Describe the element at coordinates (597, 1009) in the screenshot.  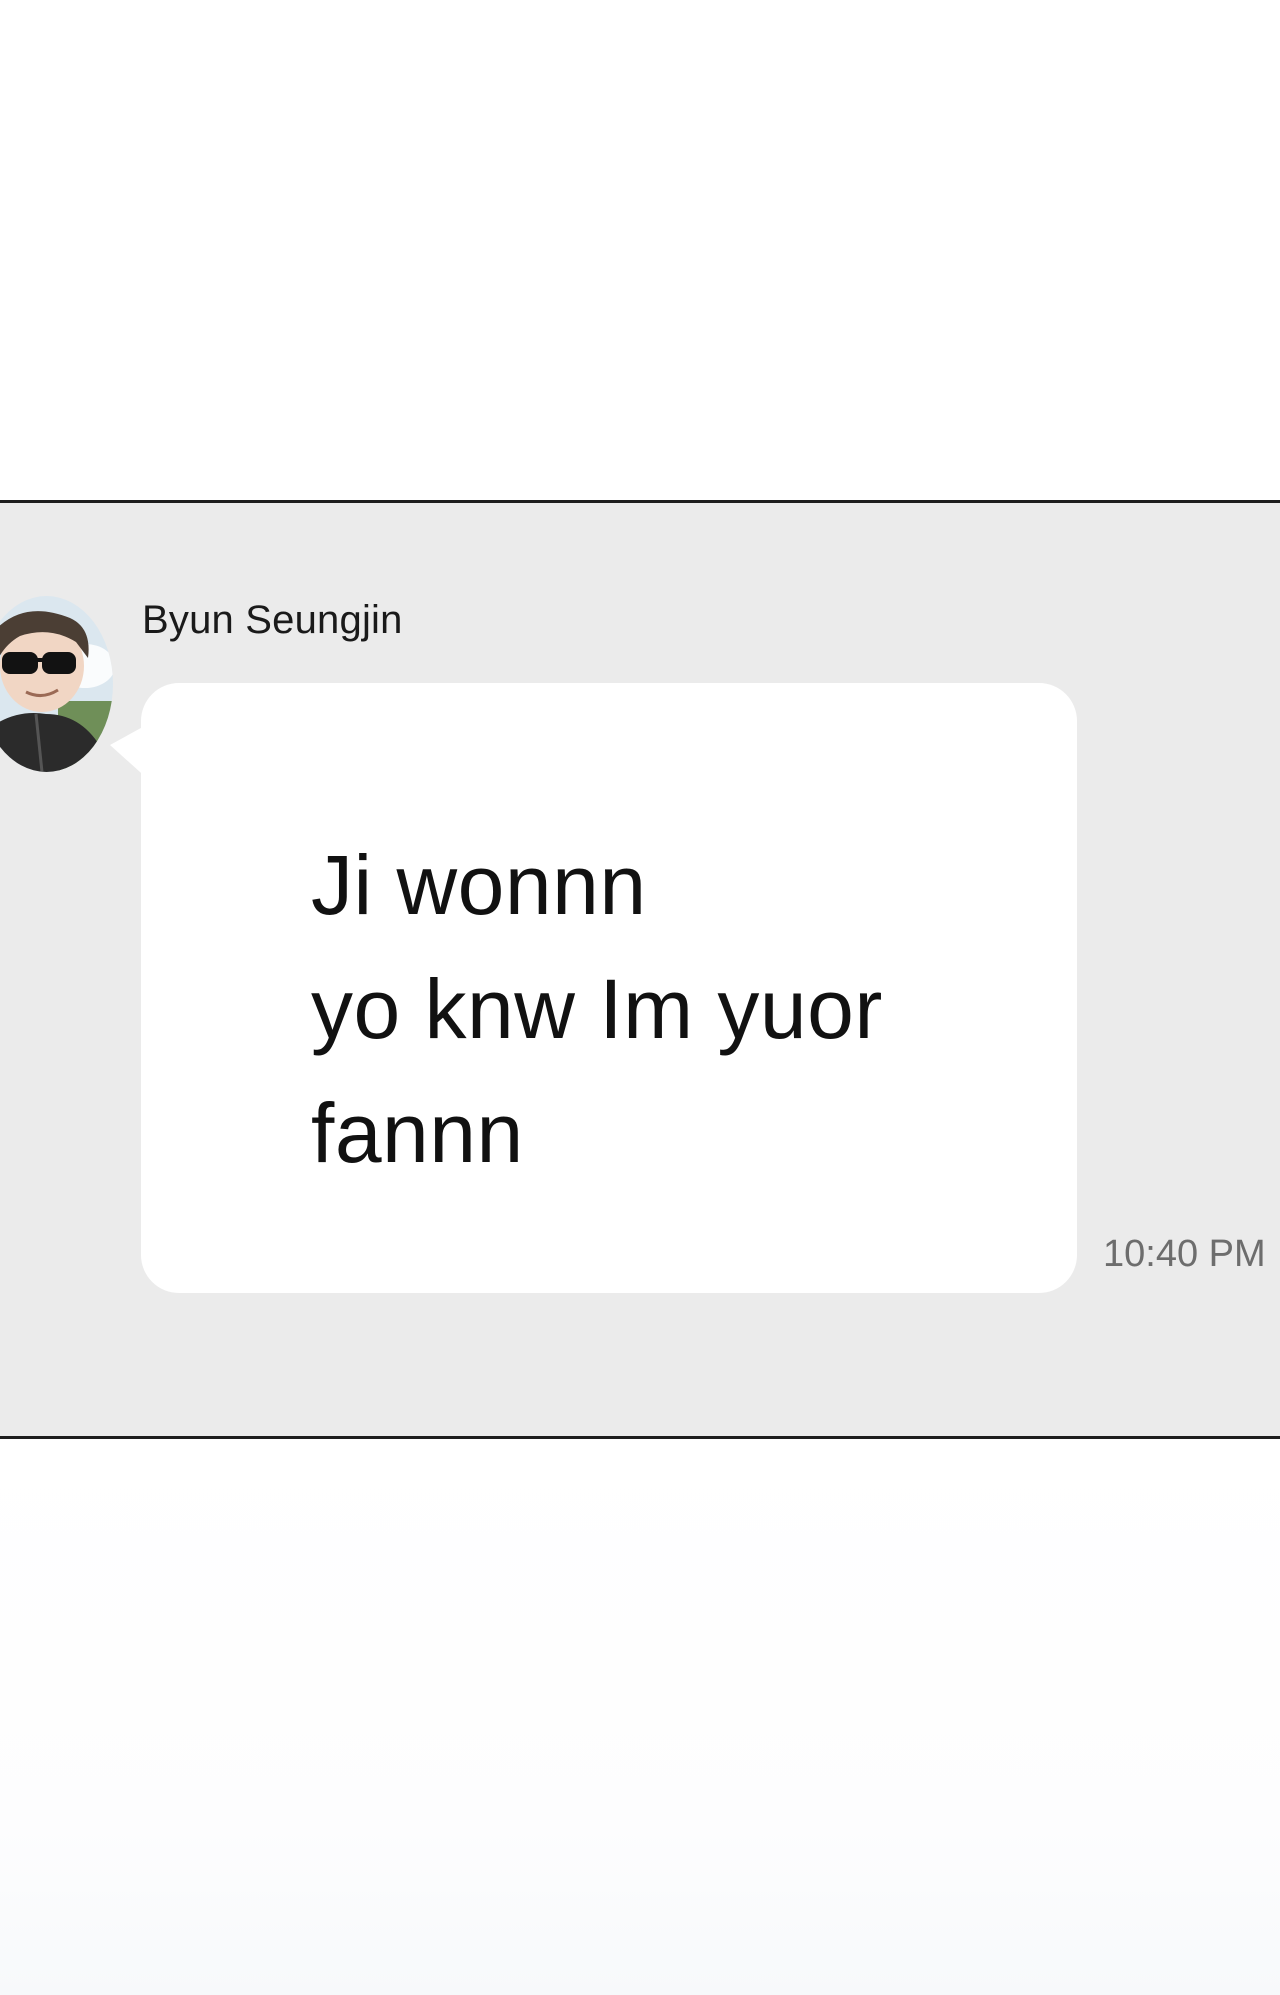
I see `message-text: Ji wonnn yo knw Im yuor fannn` at that location.